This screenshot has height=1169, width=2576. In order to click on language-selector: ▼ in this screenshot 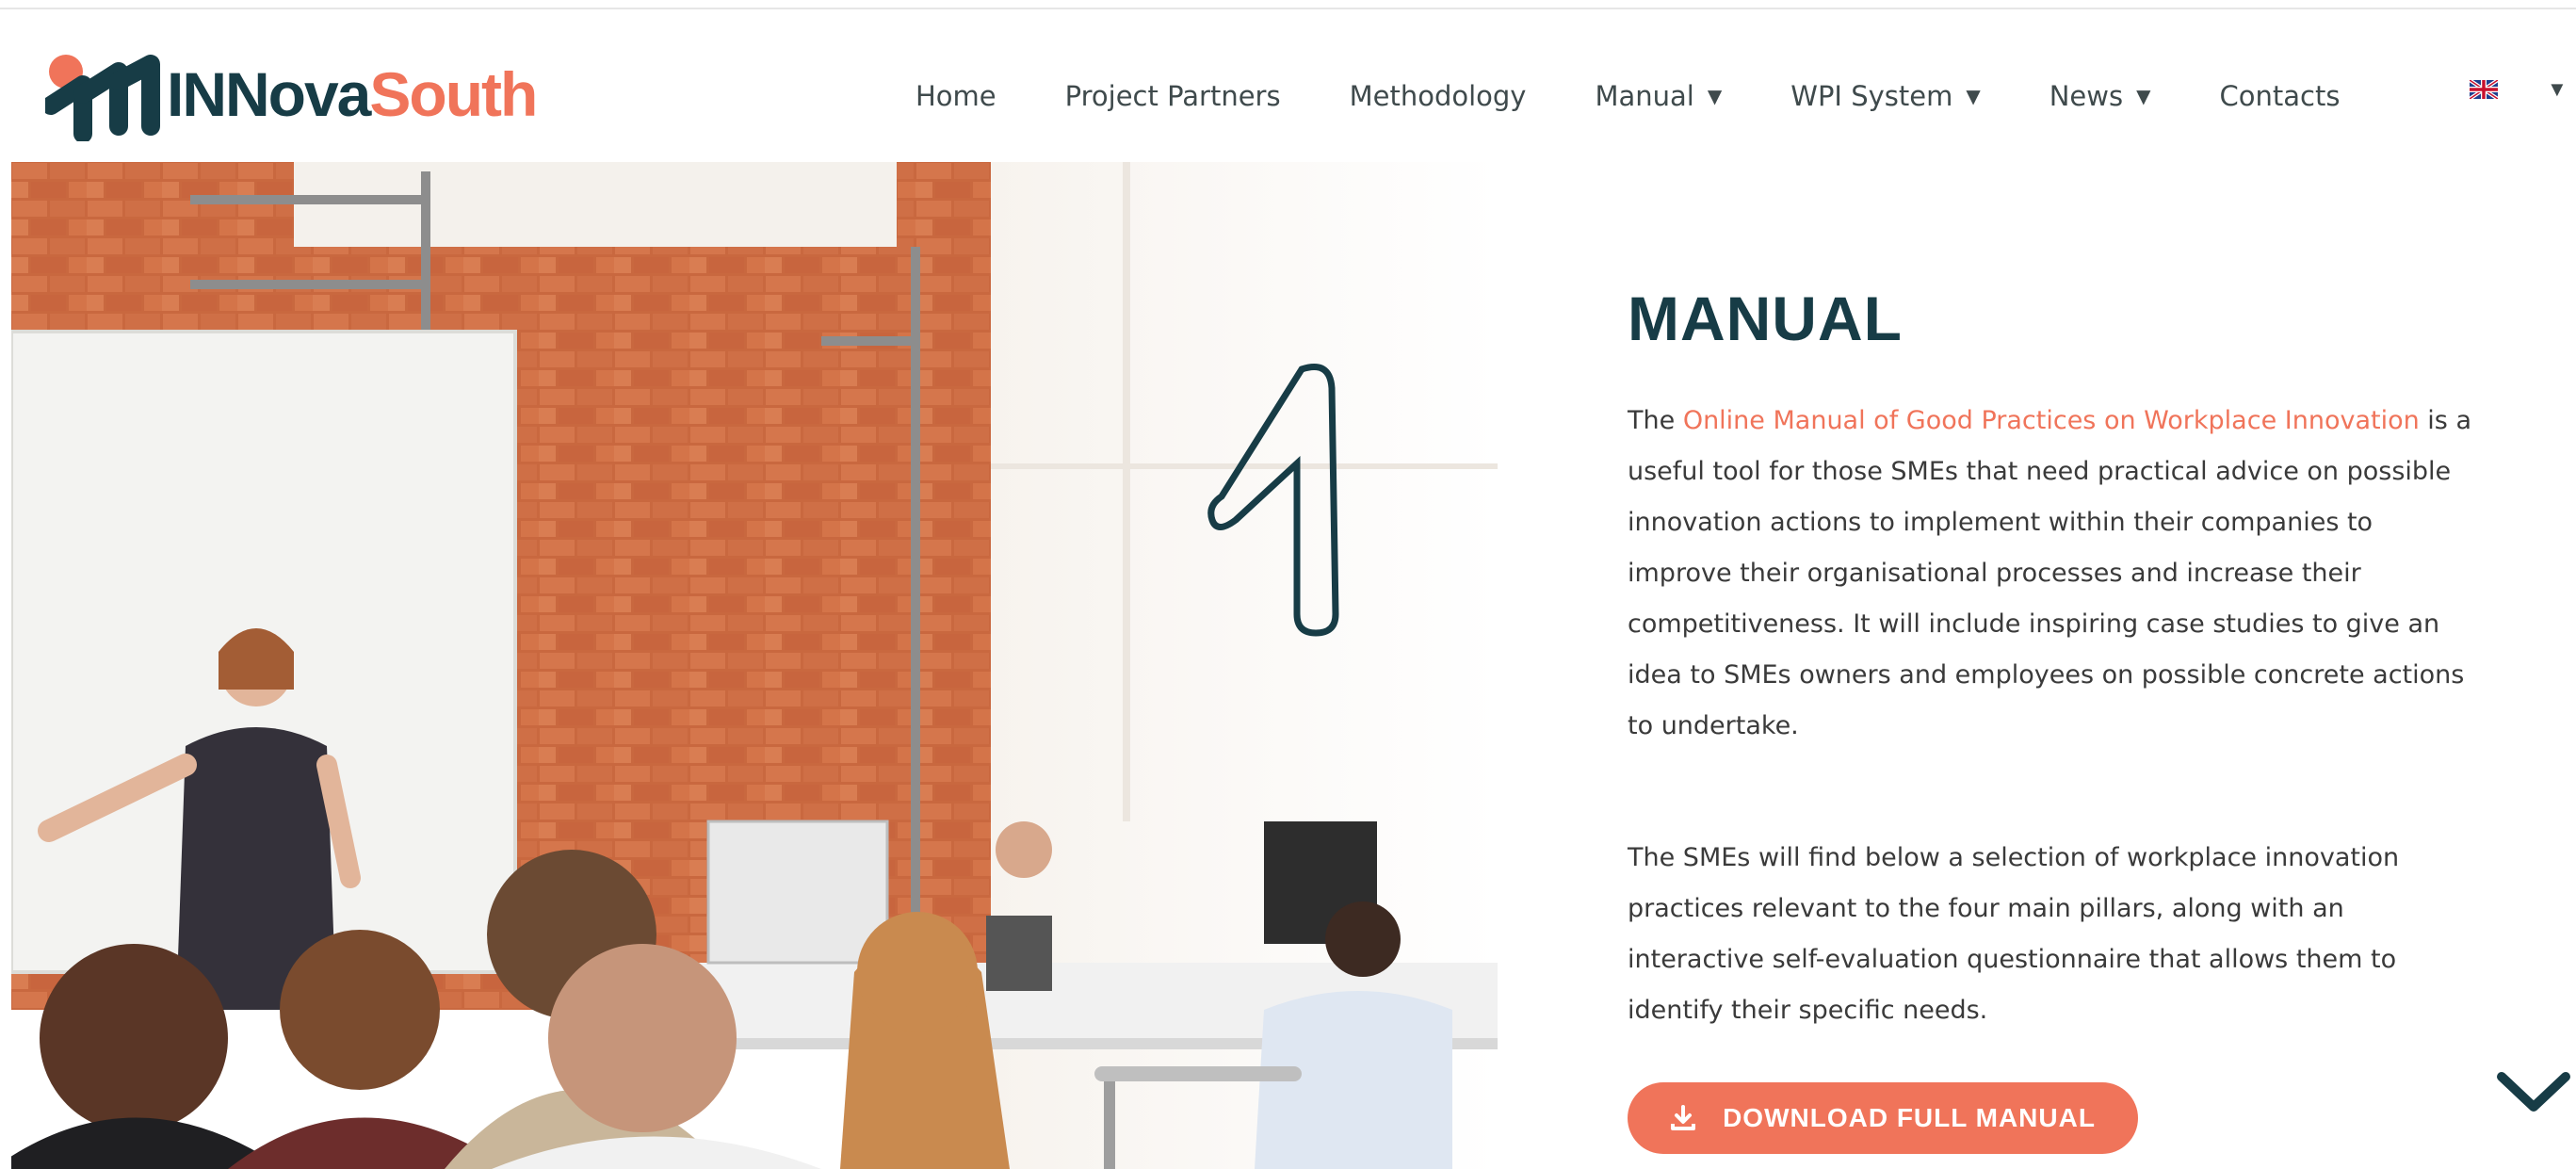, I will do `click(2519, 89)`.